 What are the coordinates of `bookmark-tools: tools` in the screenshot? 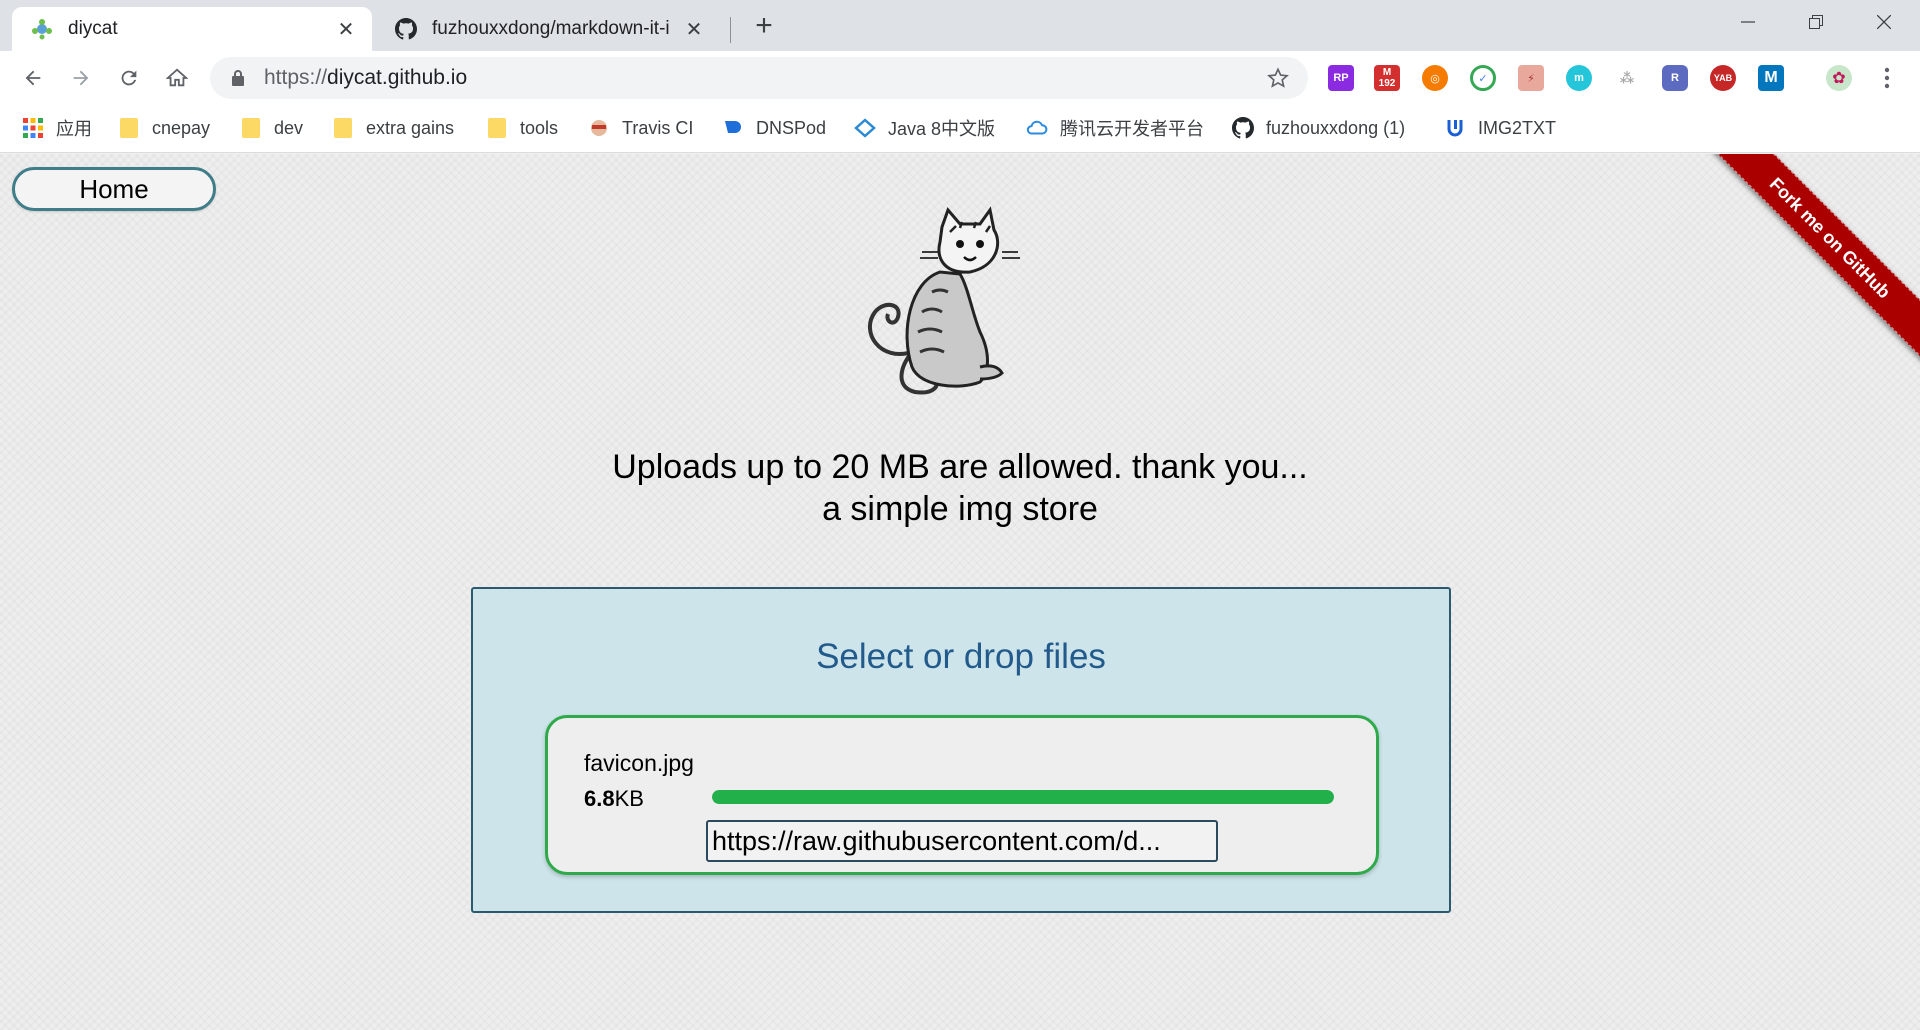 It's located at (522, 128).